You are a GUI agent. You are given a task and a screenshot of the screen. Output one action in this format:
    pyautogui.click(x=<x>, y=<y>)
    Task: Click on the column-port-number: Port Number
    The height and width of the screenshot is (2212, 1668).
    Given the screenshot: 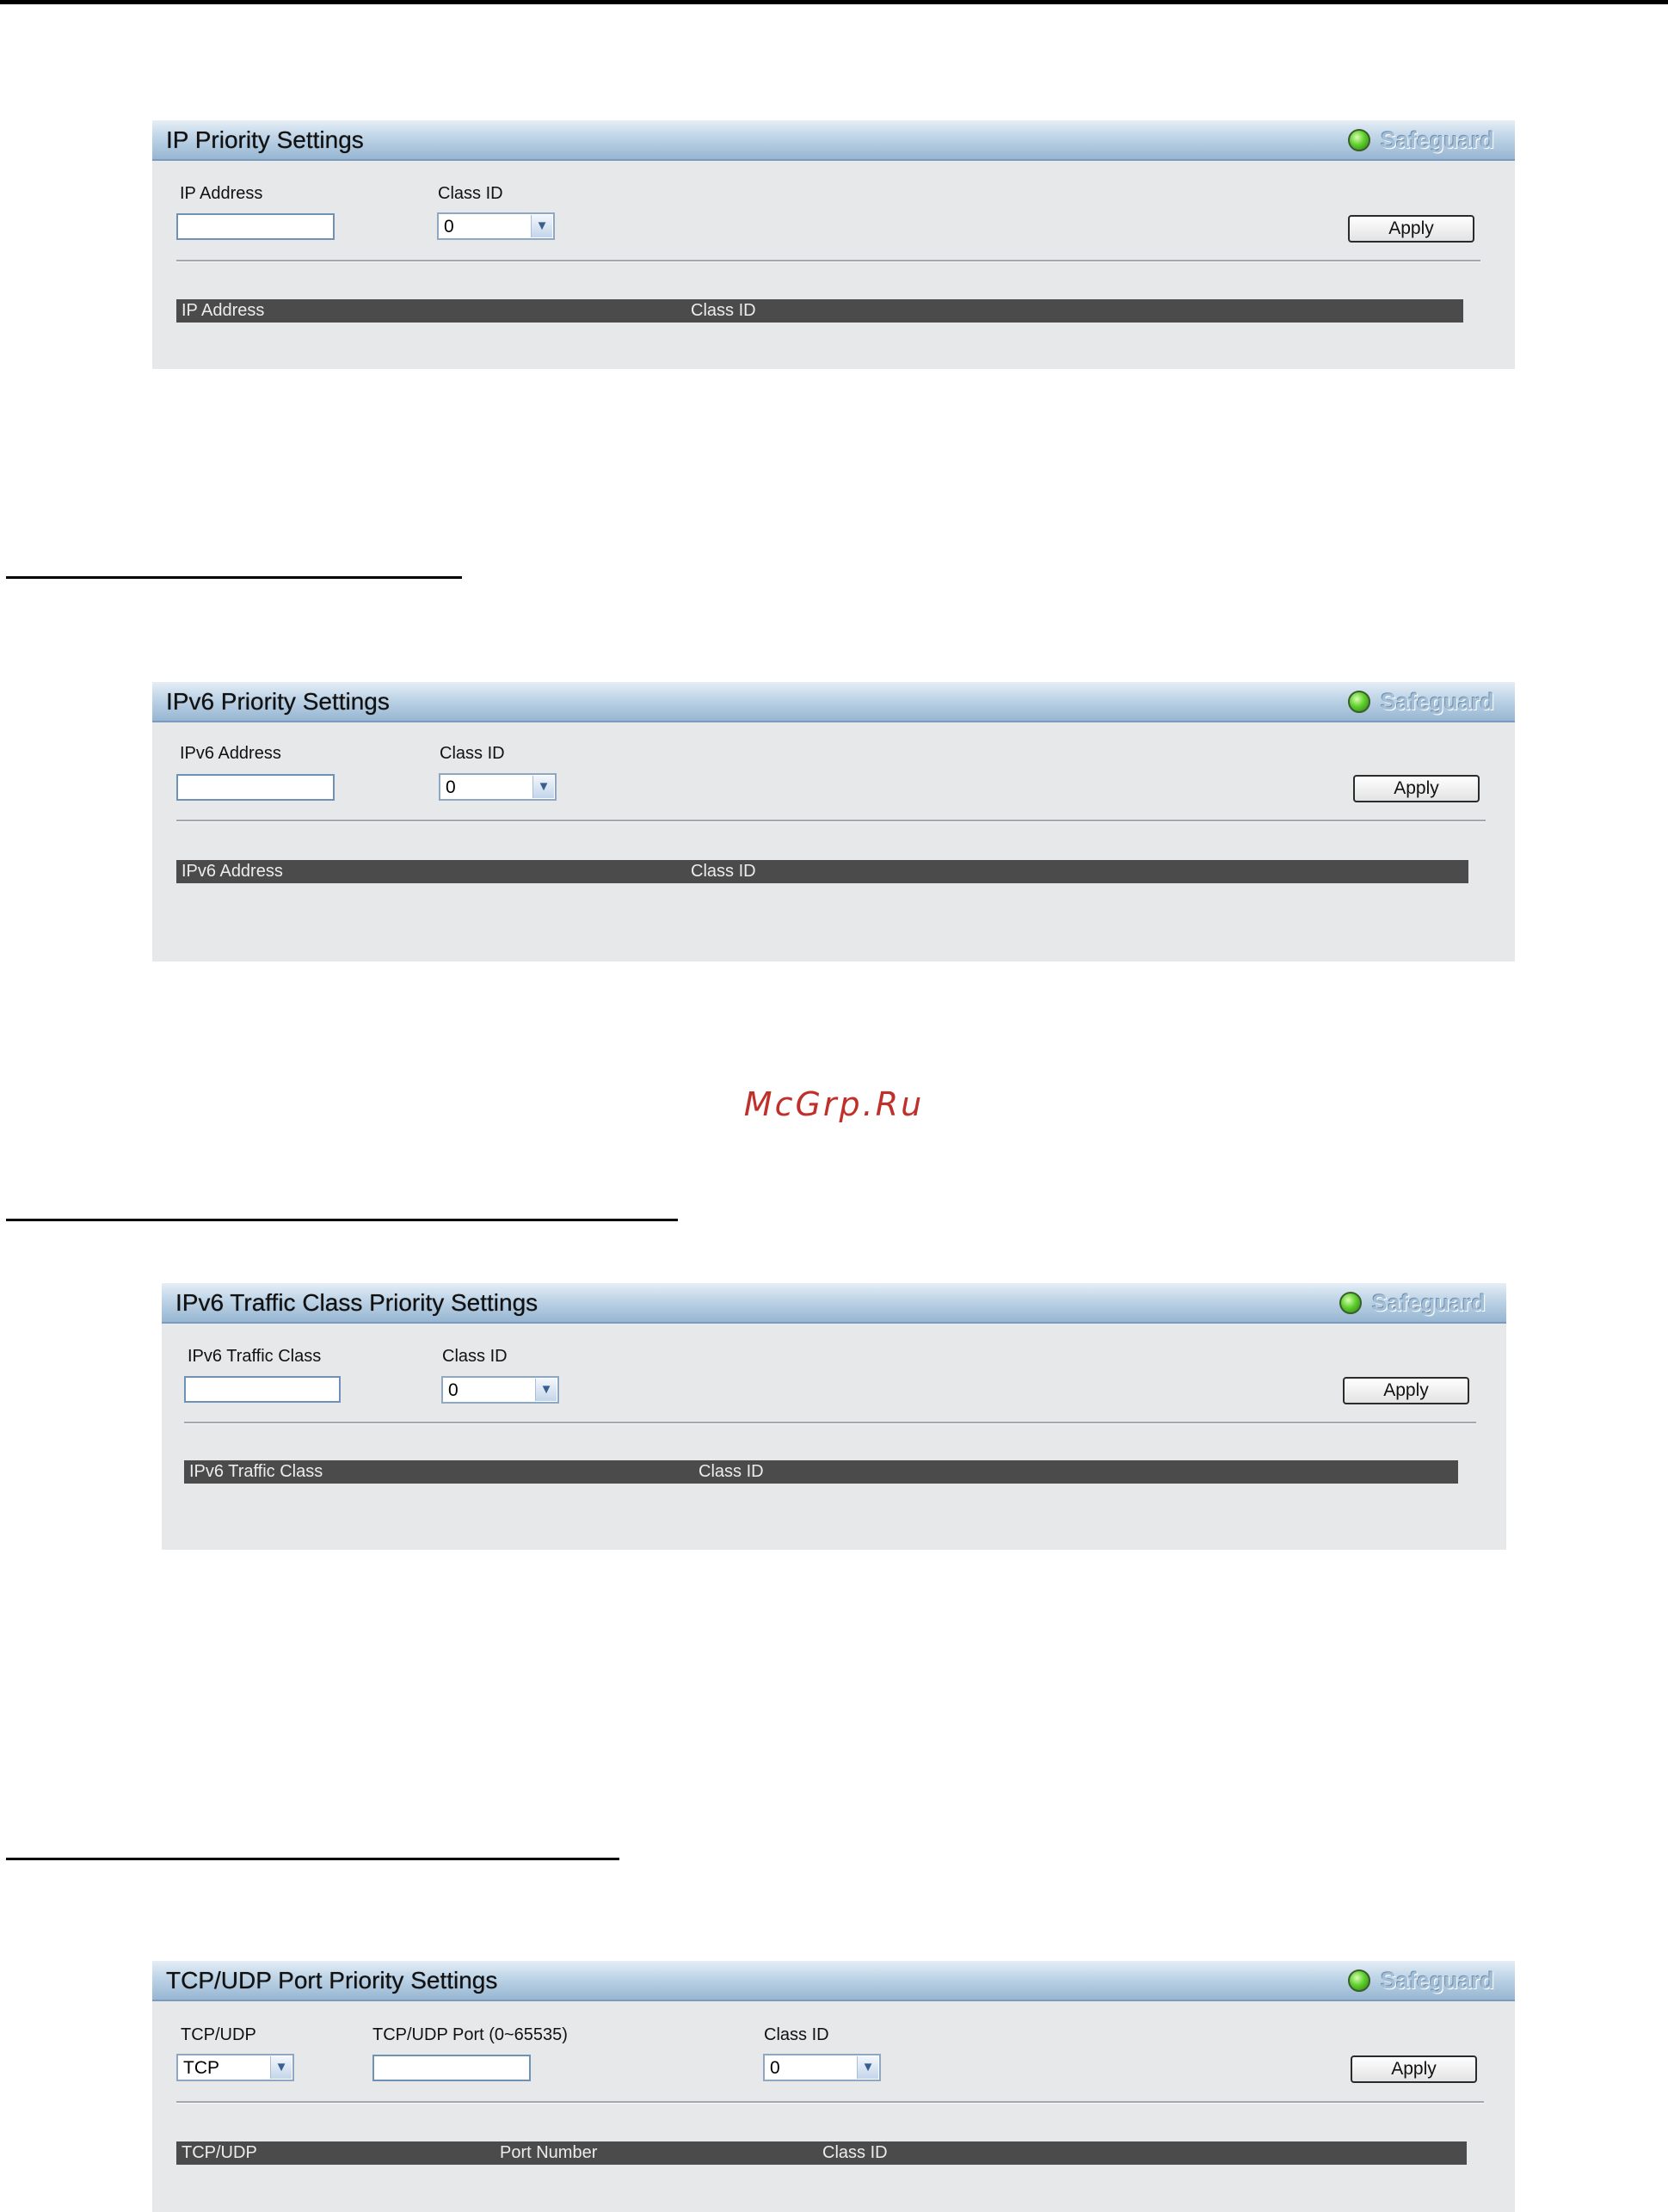 What is the action you would take?
    pyautogui.click(x=549, y=2152)
    